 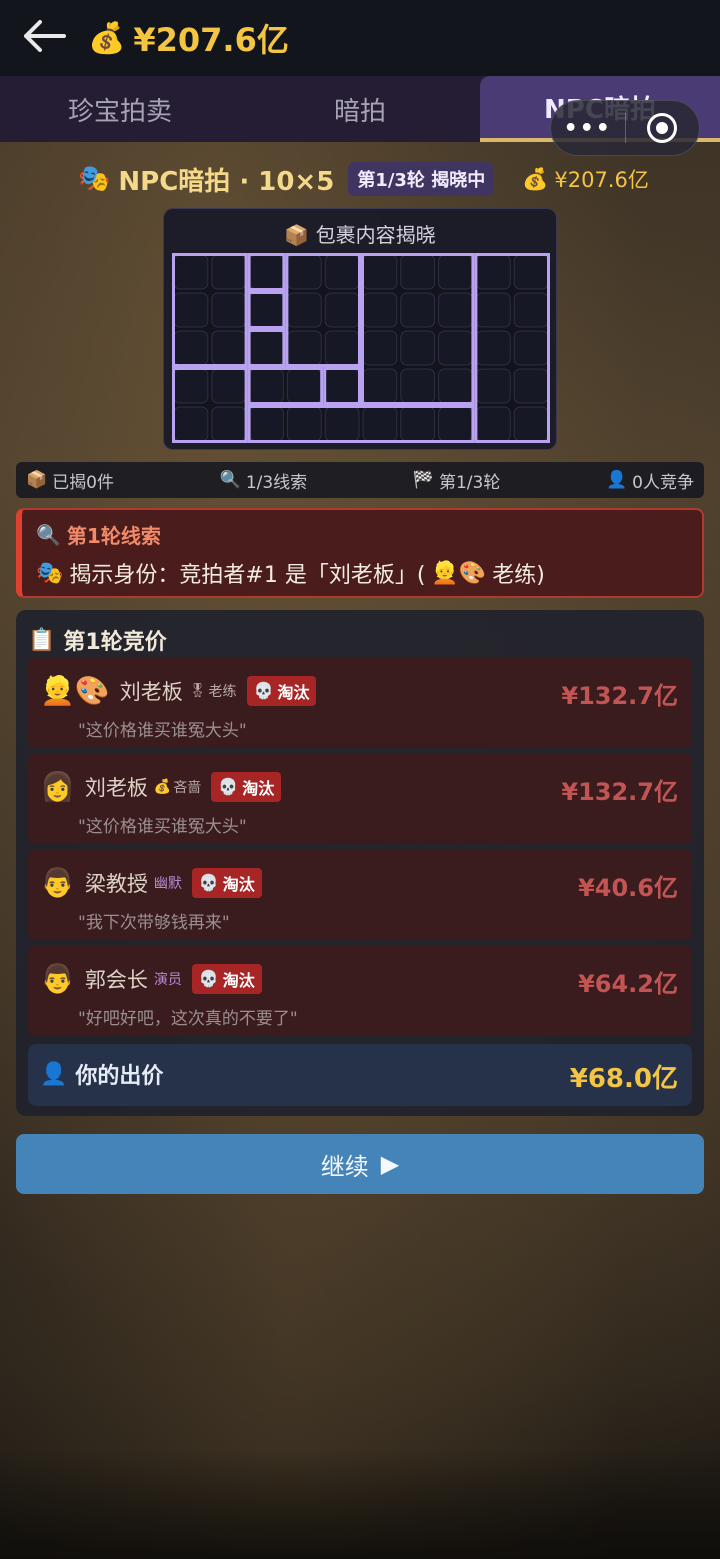 What do you see at coordinates (177, 787) in the screenshot?
I see `trait-tag: 💰 吝啬` at bounding box center [177, 787].